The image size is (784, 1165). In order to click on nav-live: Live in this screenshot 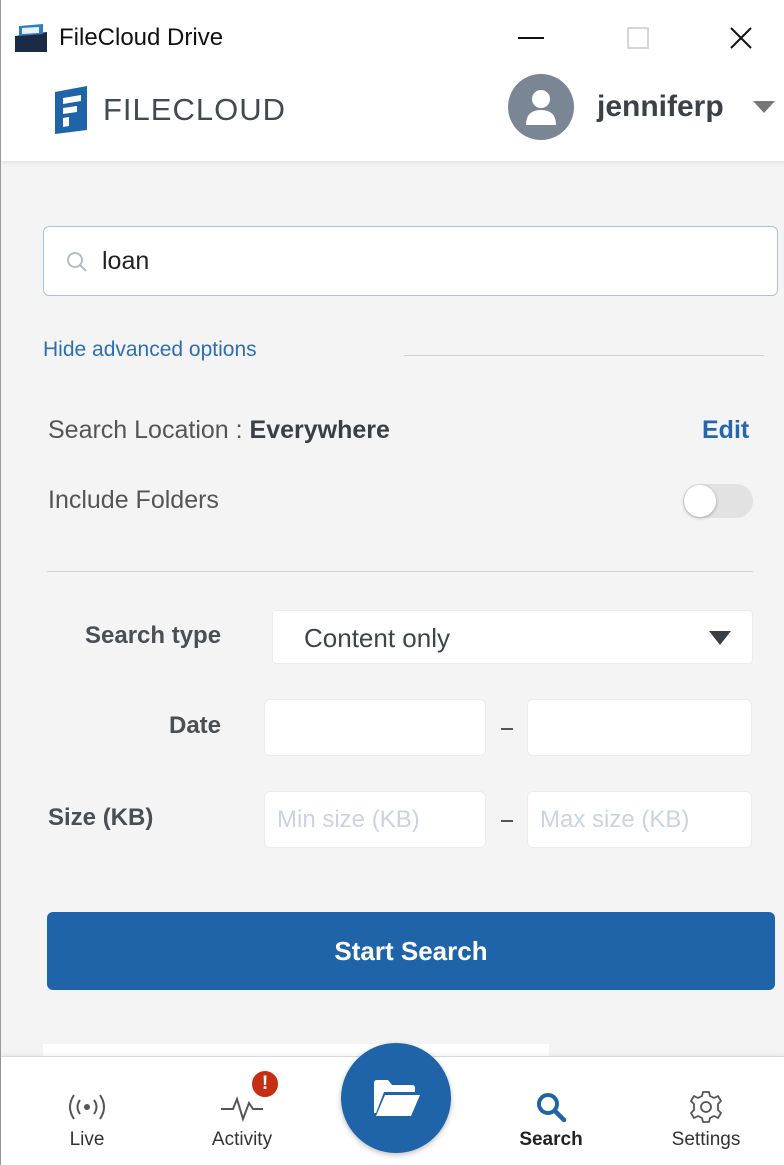, I will do `click(87, 1111)`.